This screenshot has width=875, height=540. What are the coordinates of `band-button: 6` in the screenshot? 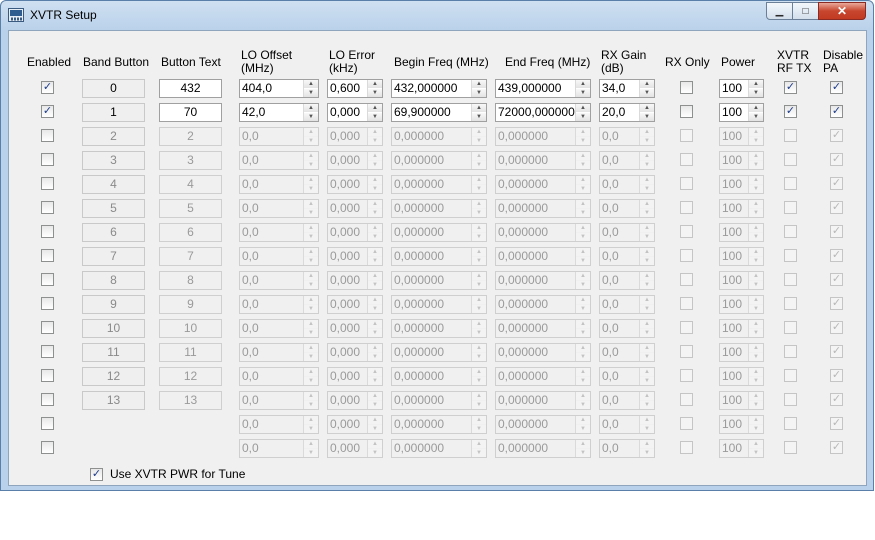 It's located at (113, 232).